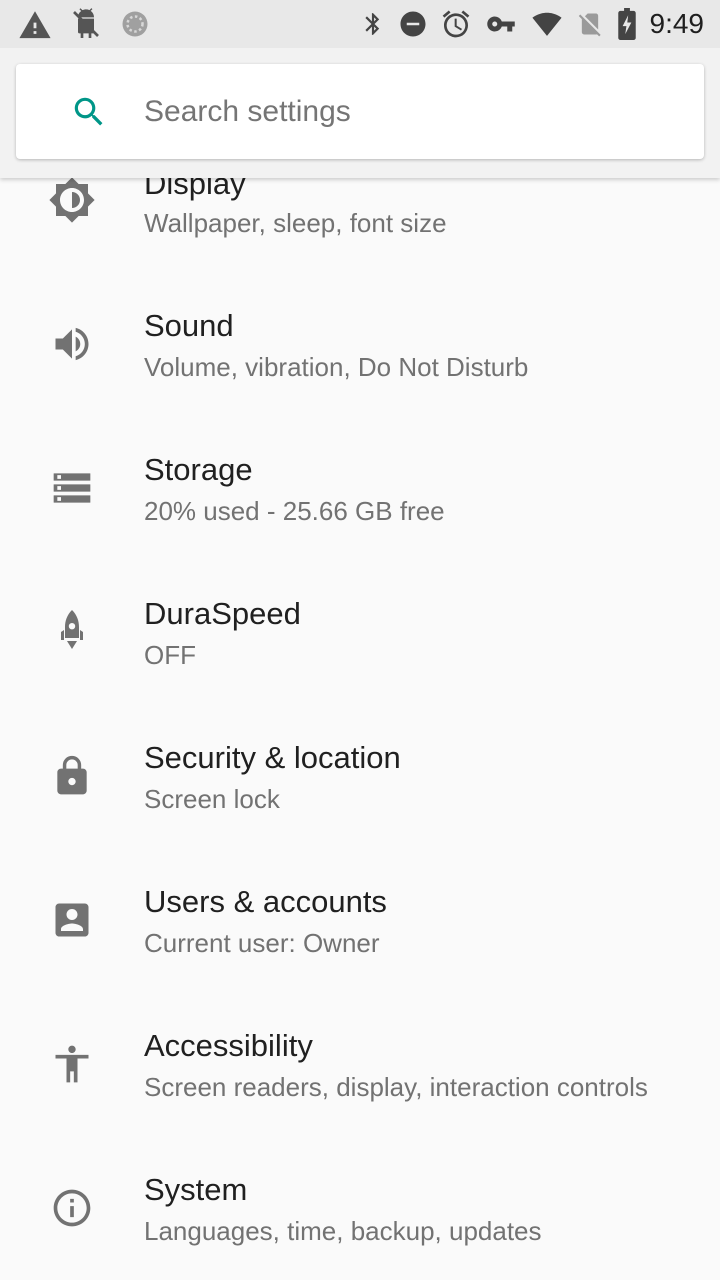 This screenshot has width=720, height=1280. I want to click on settings-item-title: Users & accounts, so click(265, 901).